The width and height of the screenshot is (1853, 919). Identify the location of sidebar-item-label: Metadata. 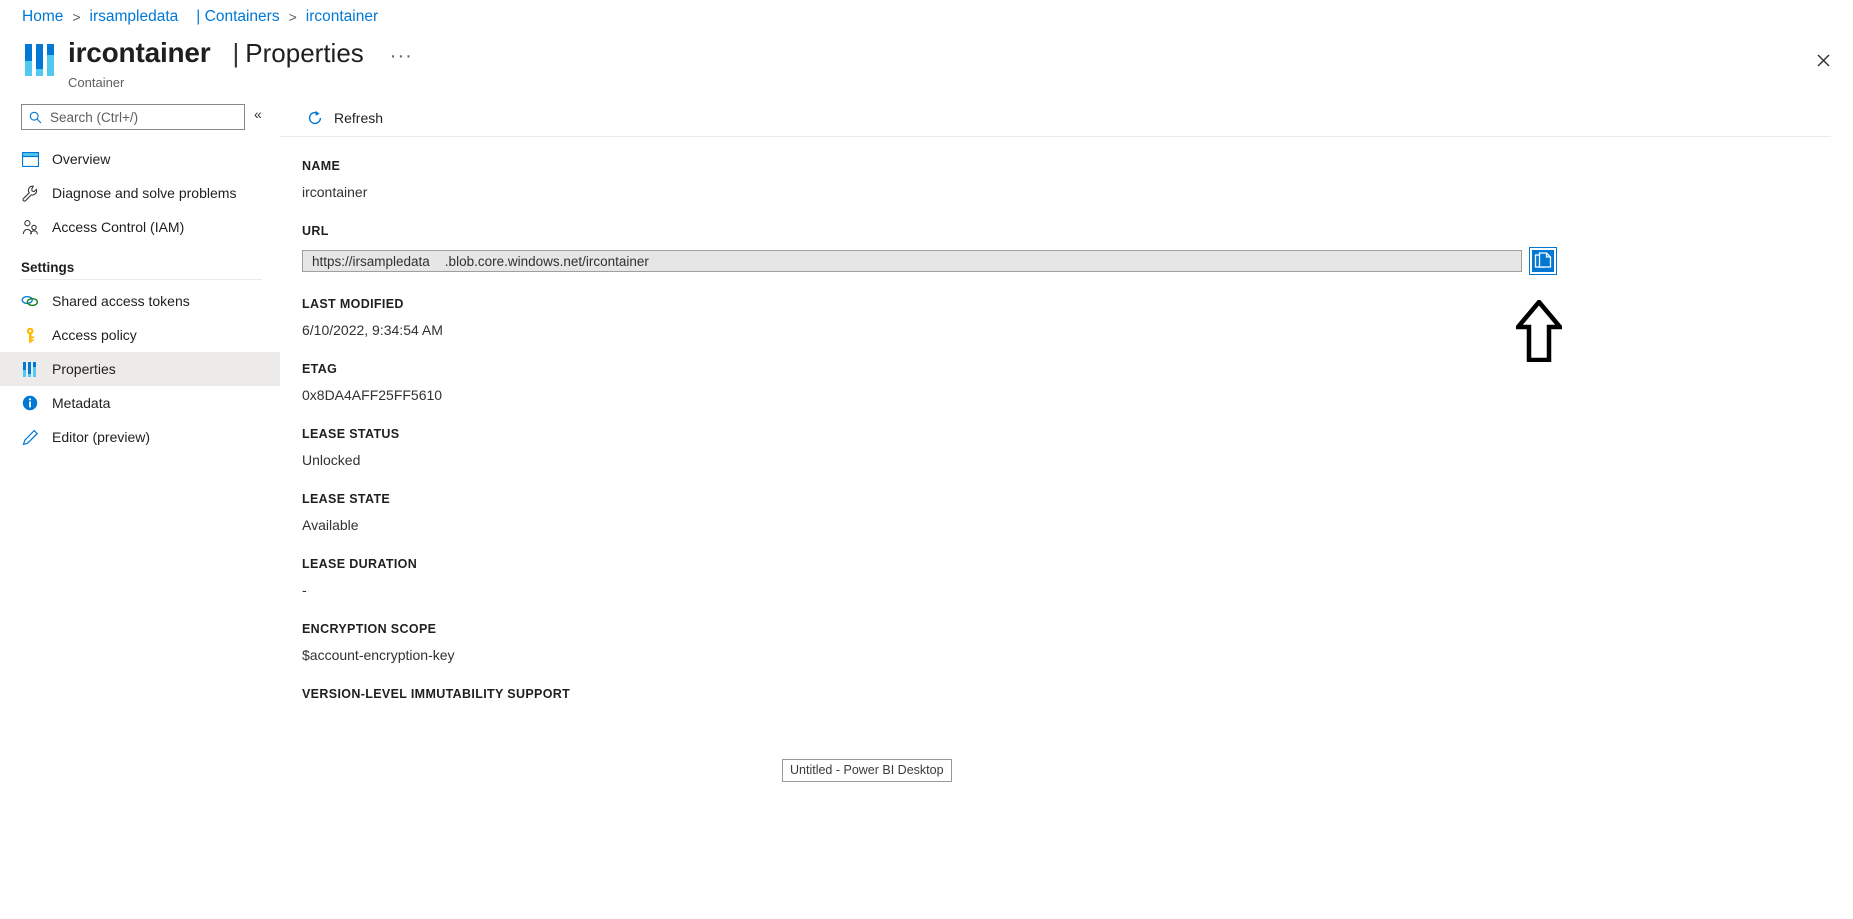
(81, 403).